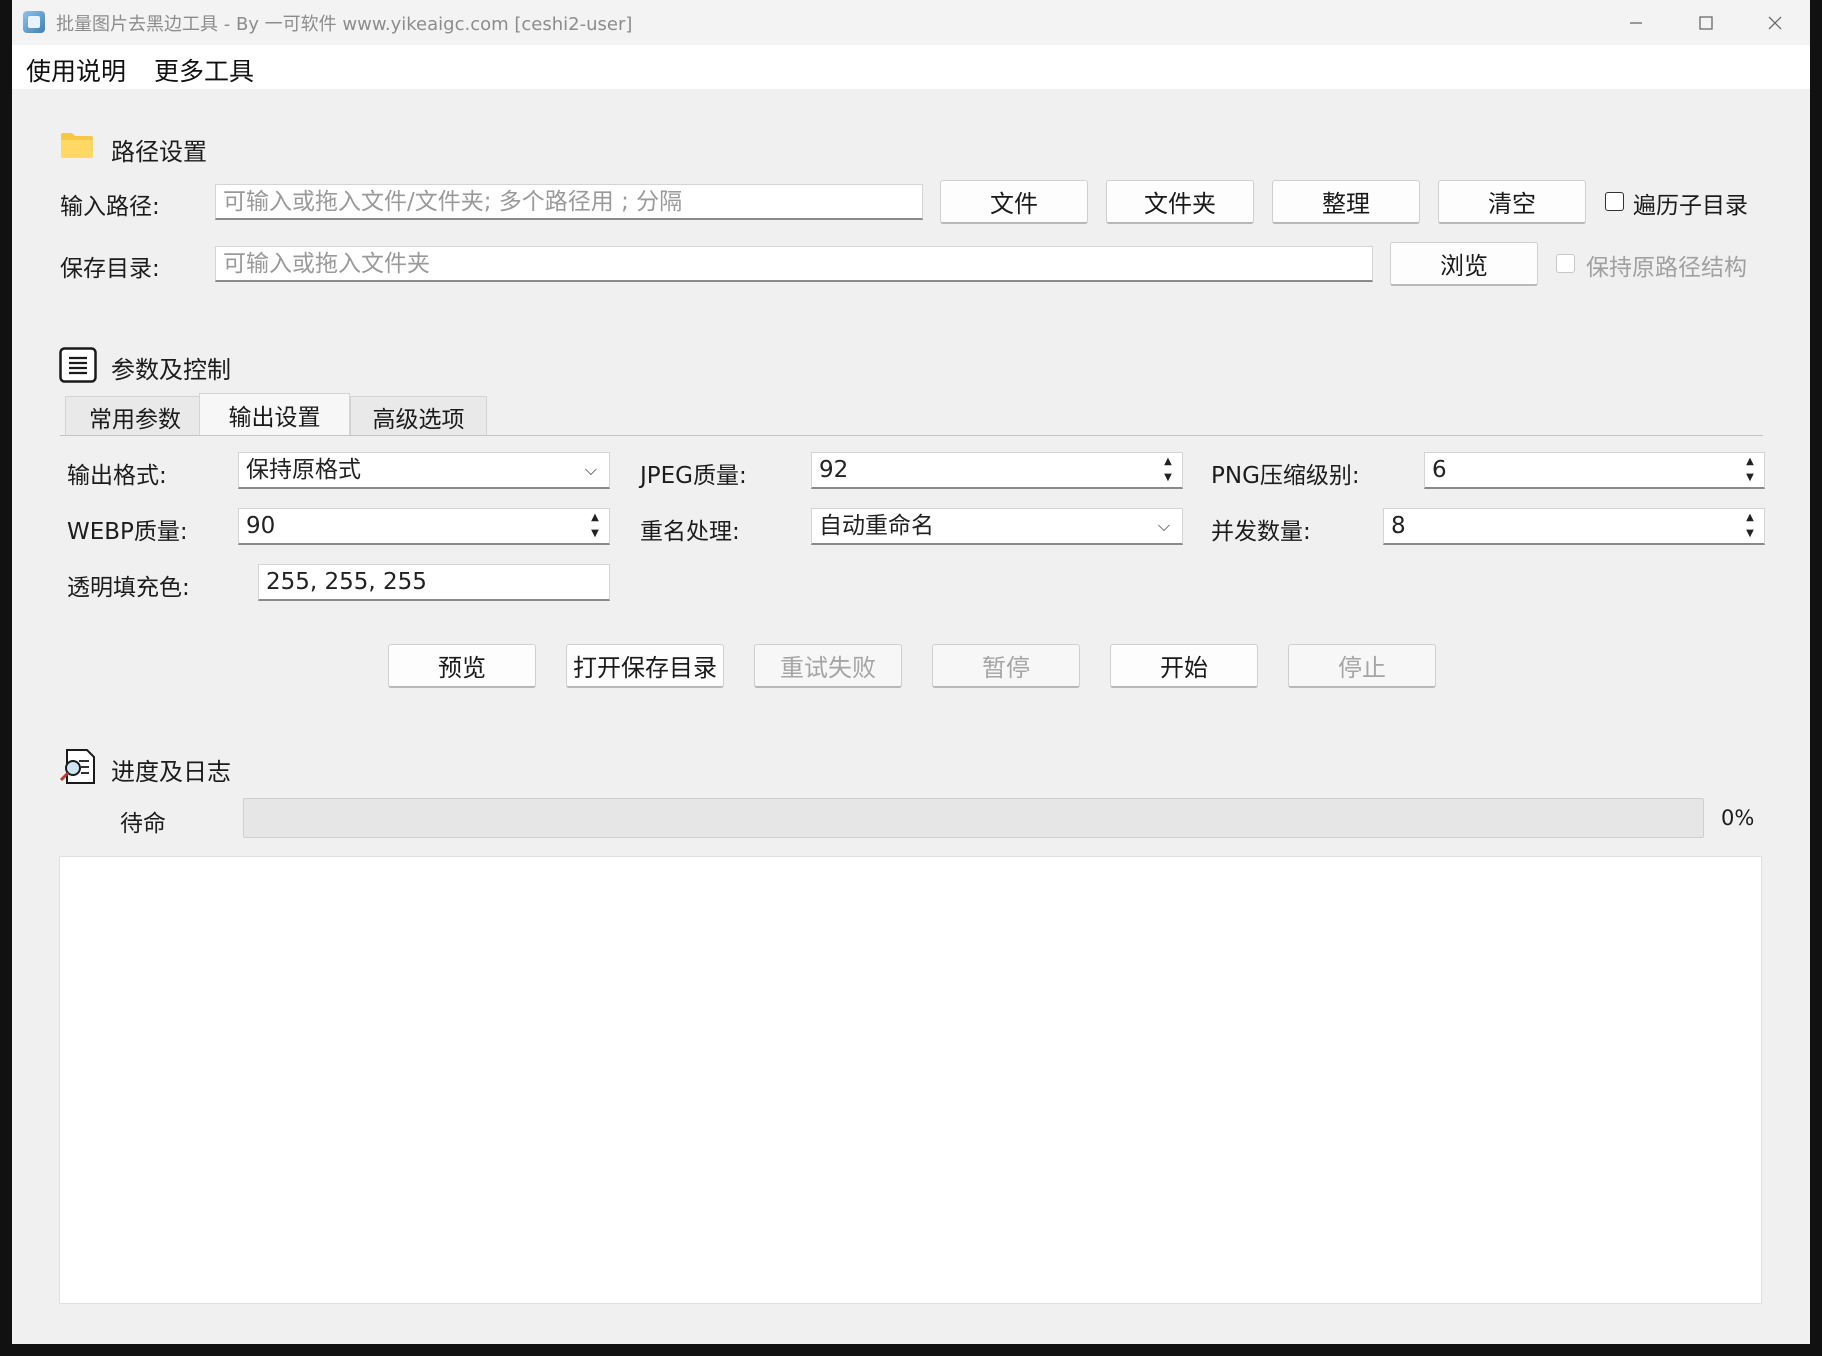 Image resolution: width=1822 pixels, height=1356 pixels. What do you see at coordinates (1574, 526) in the screenshot?
I see `concurrency-spinbox: 8 ▲ ▼` at bounding box center [1574, 526].